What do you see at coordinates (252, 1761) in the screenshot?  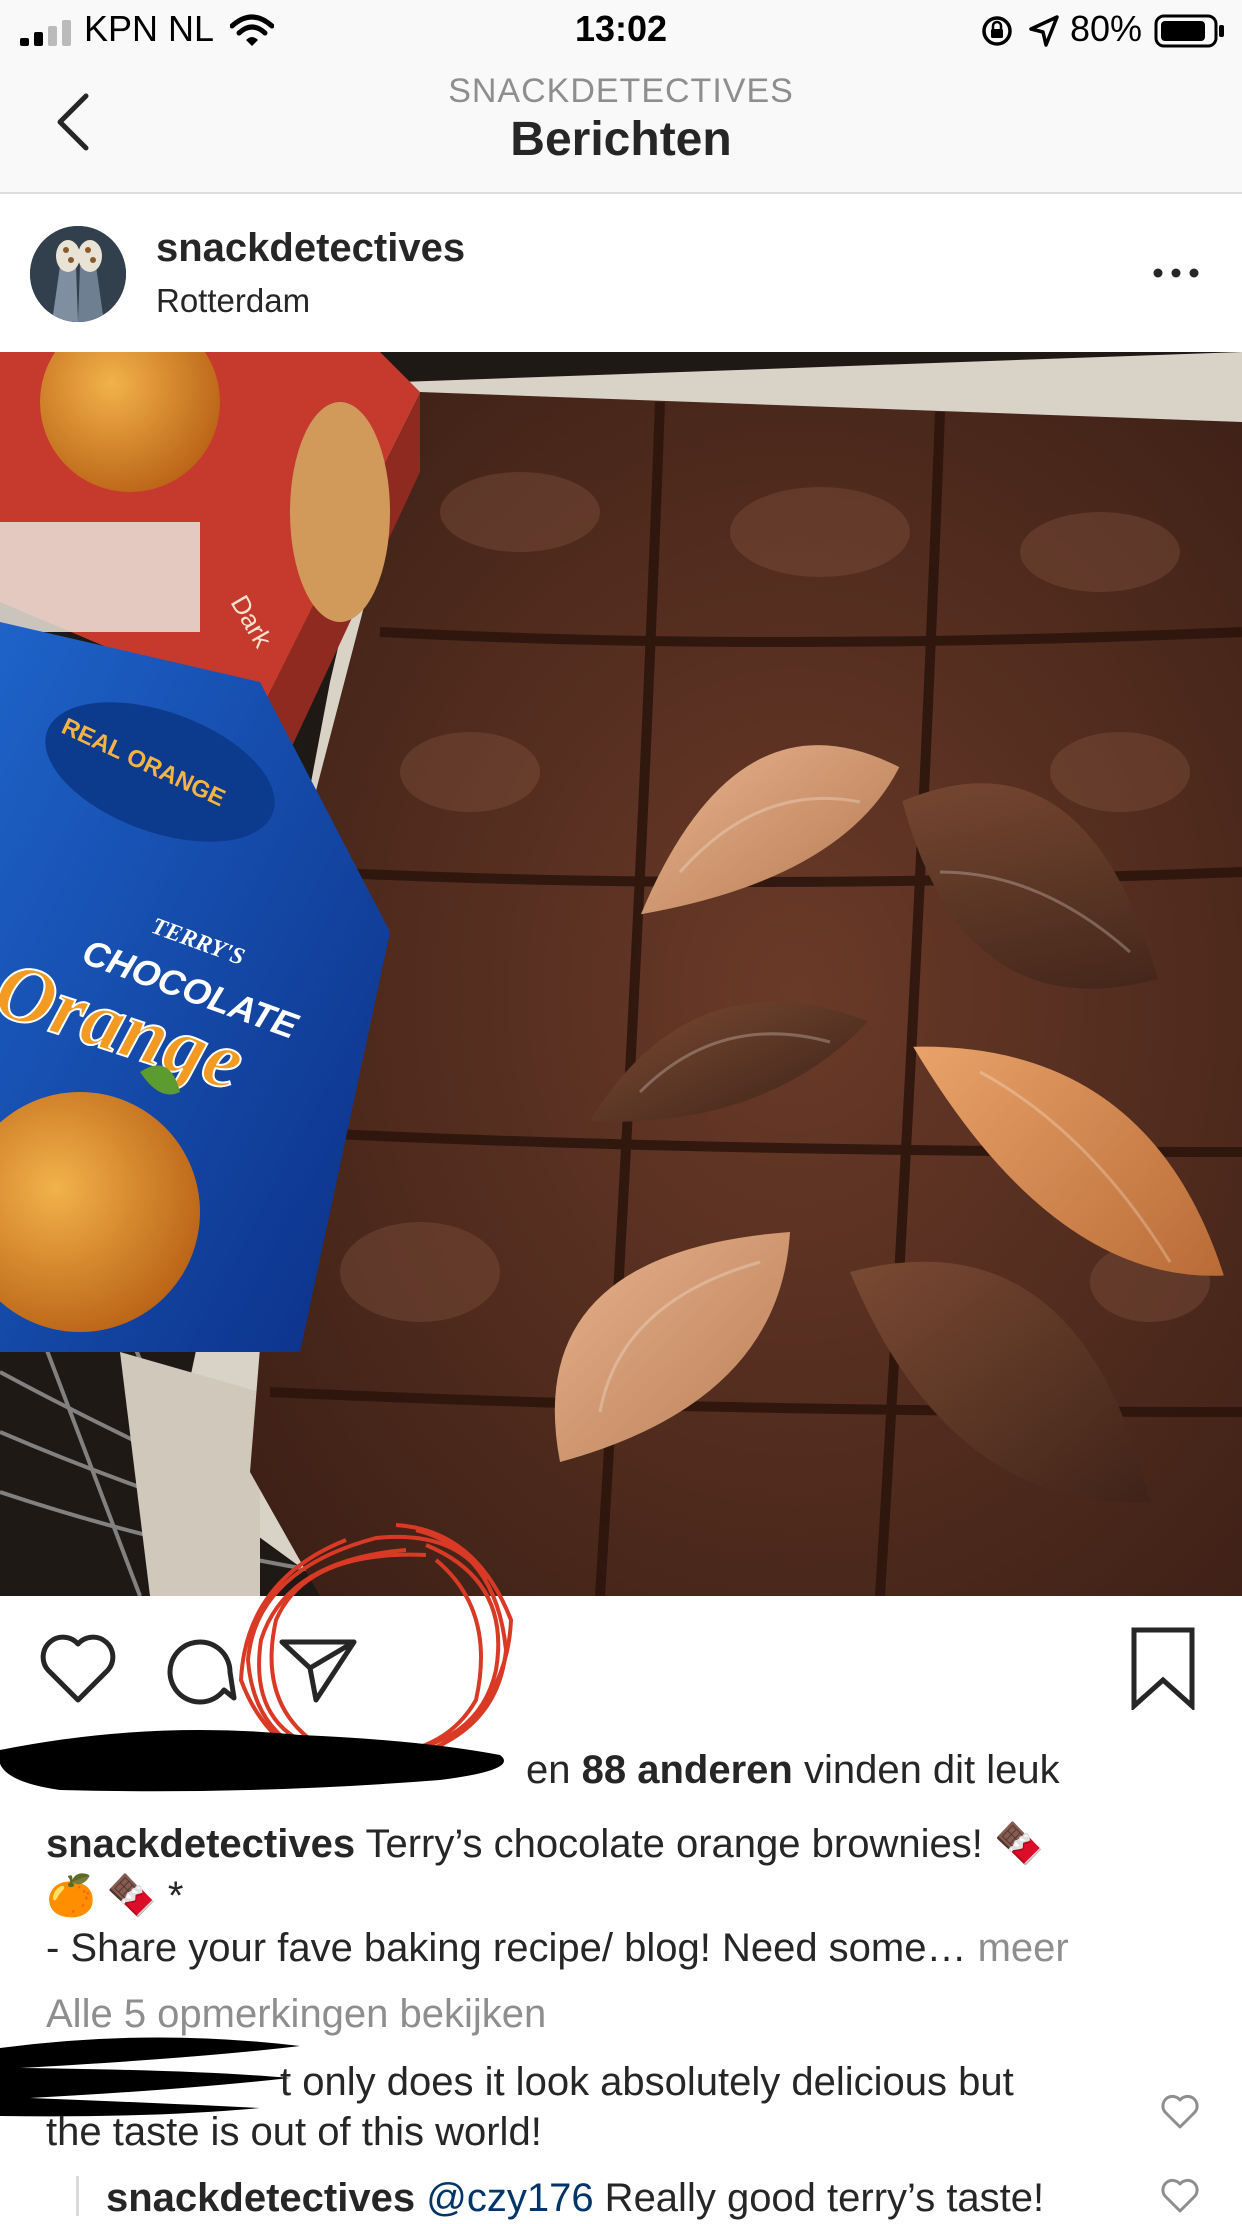 I see `redaction-scribble` at bounding box center [252, 1761].